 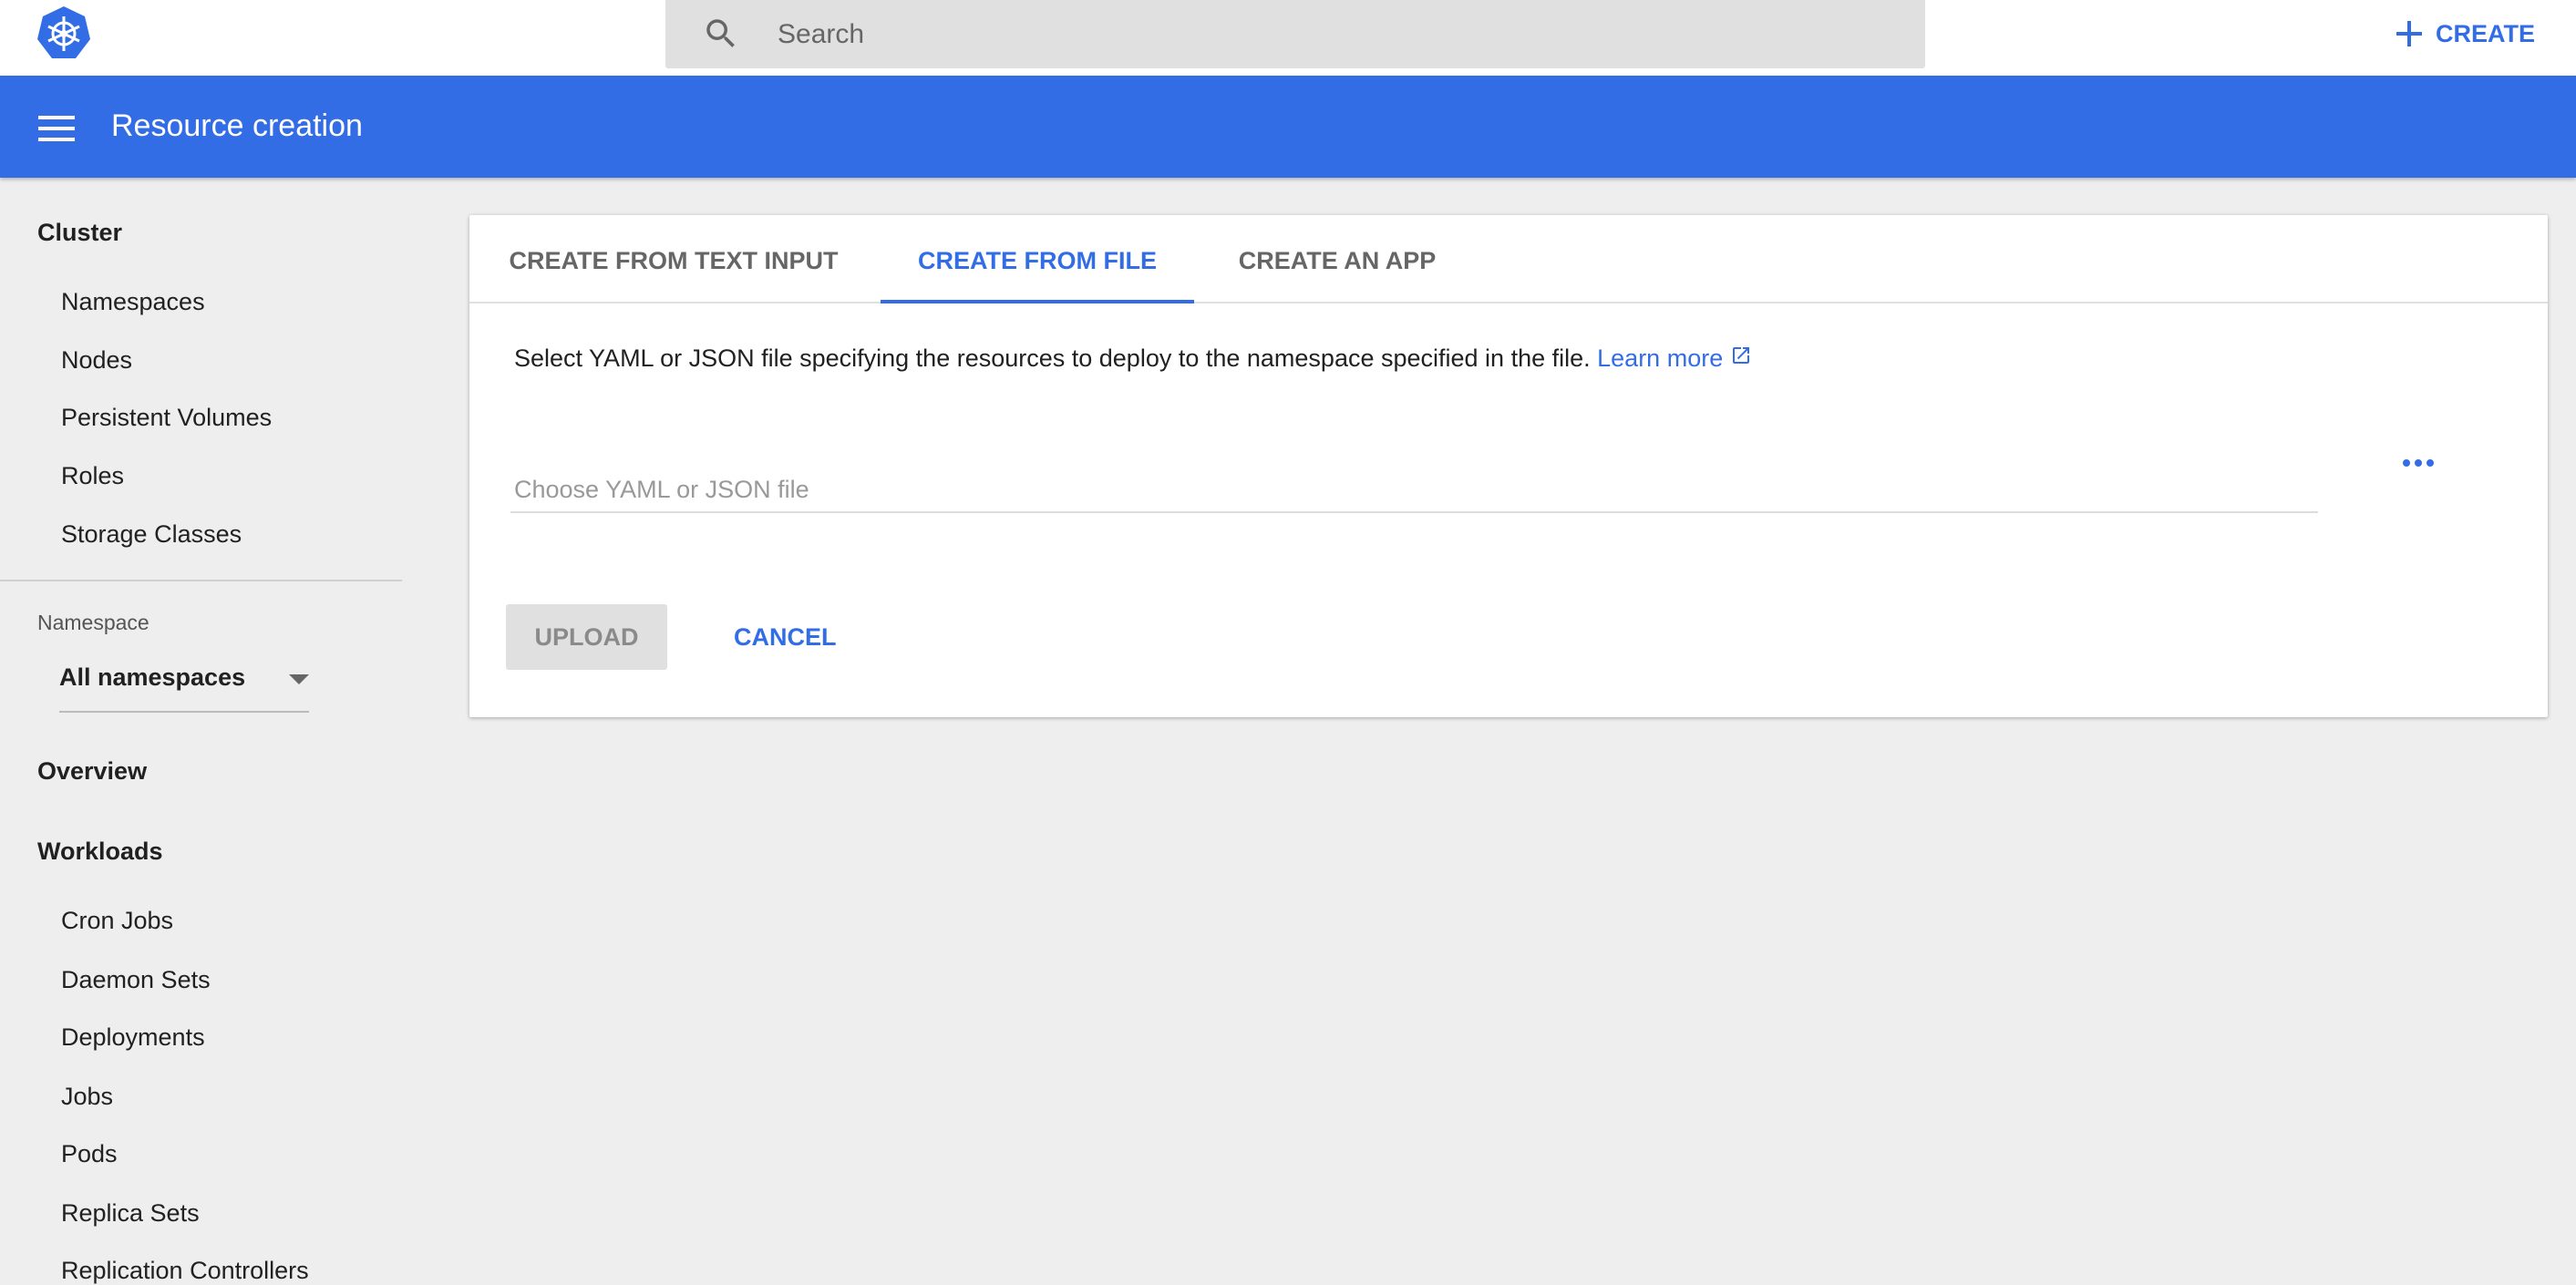 I want to click on search-bar, so click(x=1295, y=34).